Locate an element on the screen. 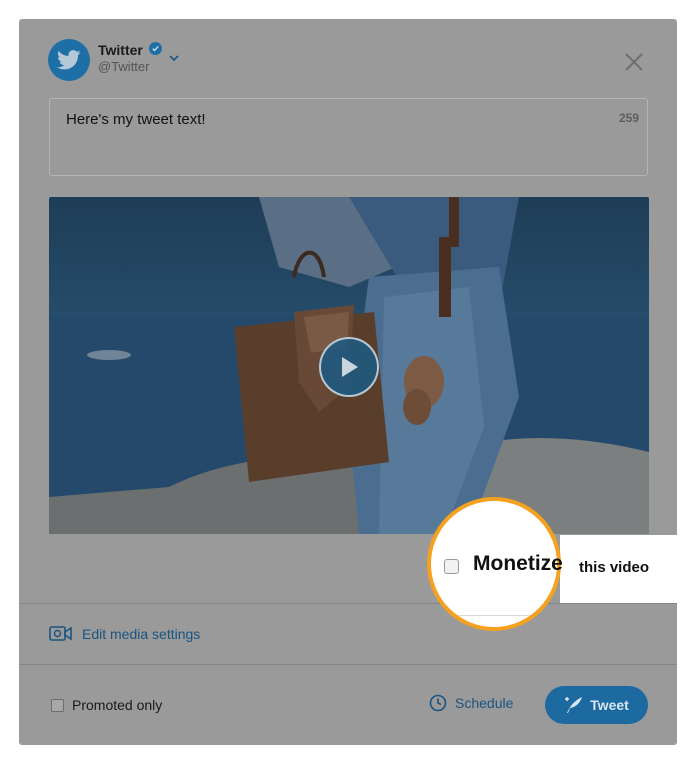 This screenshot has width=694, height=762. monetize-suffix-label: this video is located at coordinates (614, 567).